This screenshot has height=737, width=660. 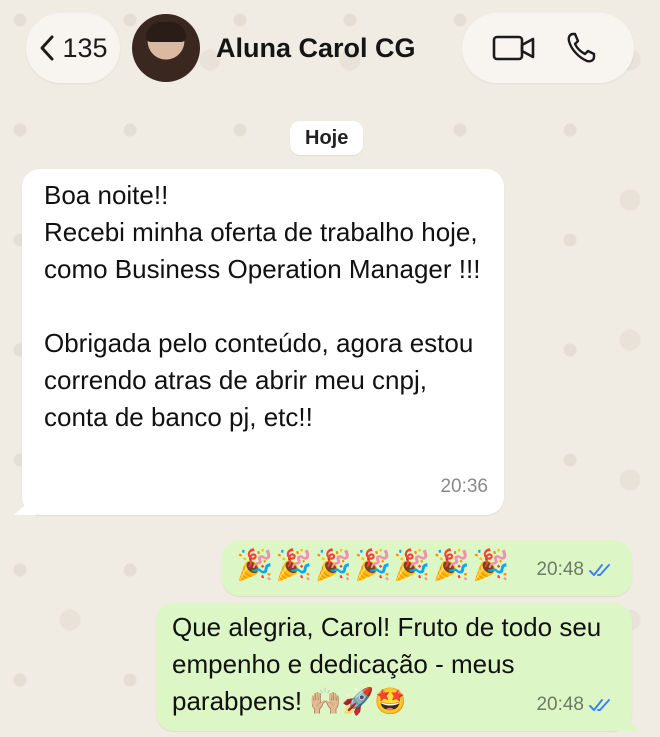 I want to click on avatar, so click(x=166, y=48).